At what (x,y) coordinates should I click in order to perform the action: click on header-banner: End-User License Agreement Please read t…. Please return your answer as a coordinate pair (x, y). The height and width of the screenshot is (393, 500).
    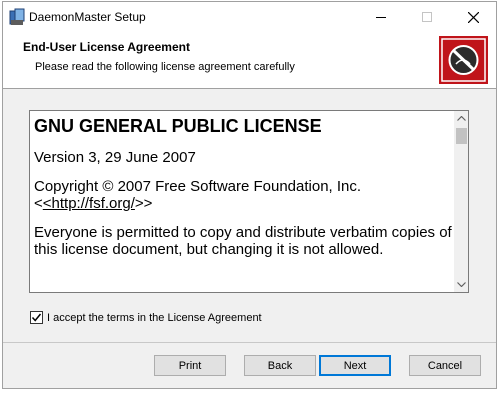
    Looking at the image, I should click on (249, 60).